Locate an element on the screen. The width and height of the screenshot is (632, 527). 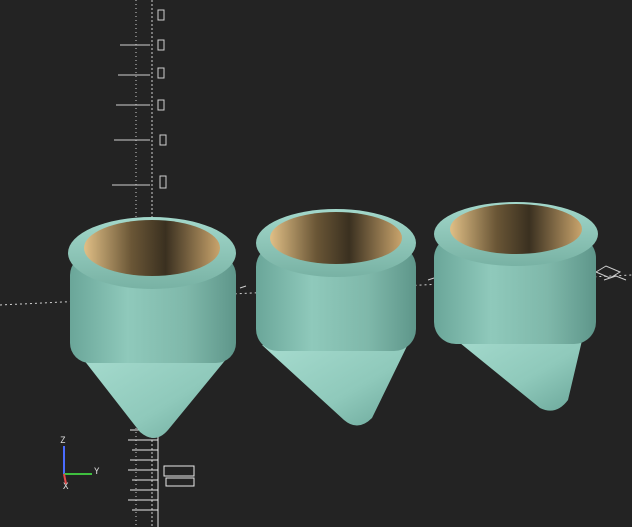
axis-orientation-indicator: Z Y X is located at coordinates (81, 465).